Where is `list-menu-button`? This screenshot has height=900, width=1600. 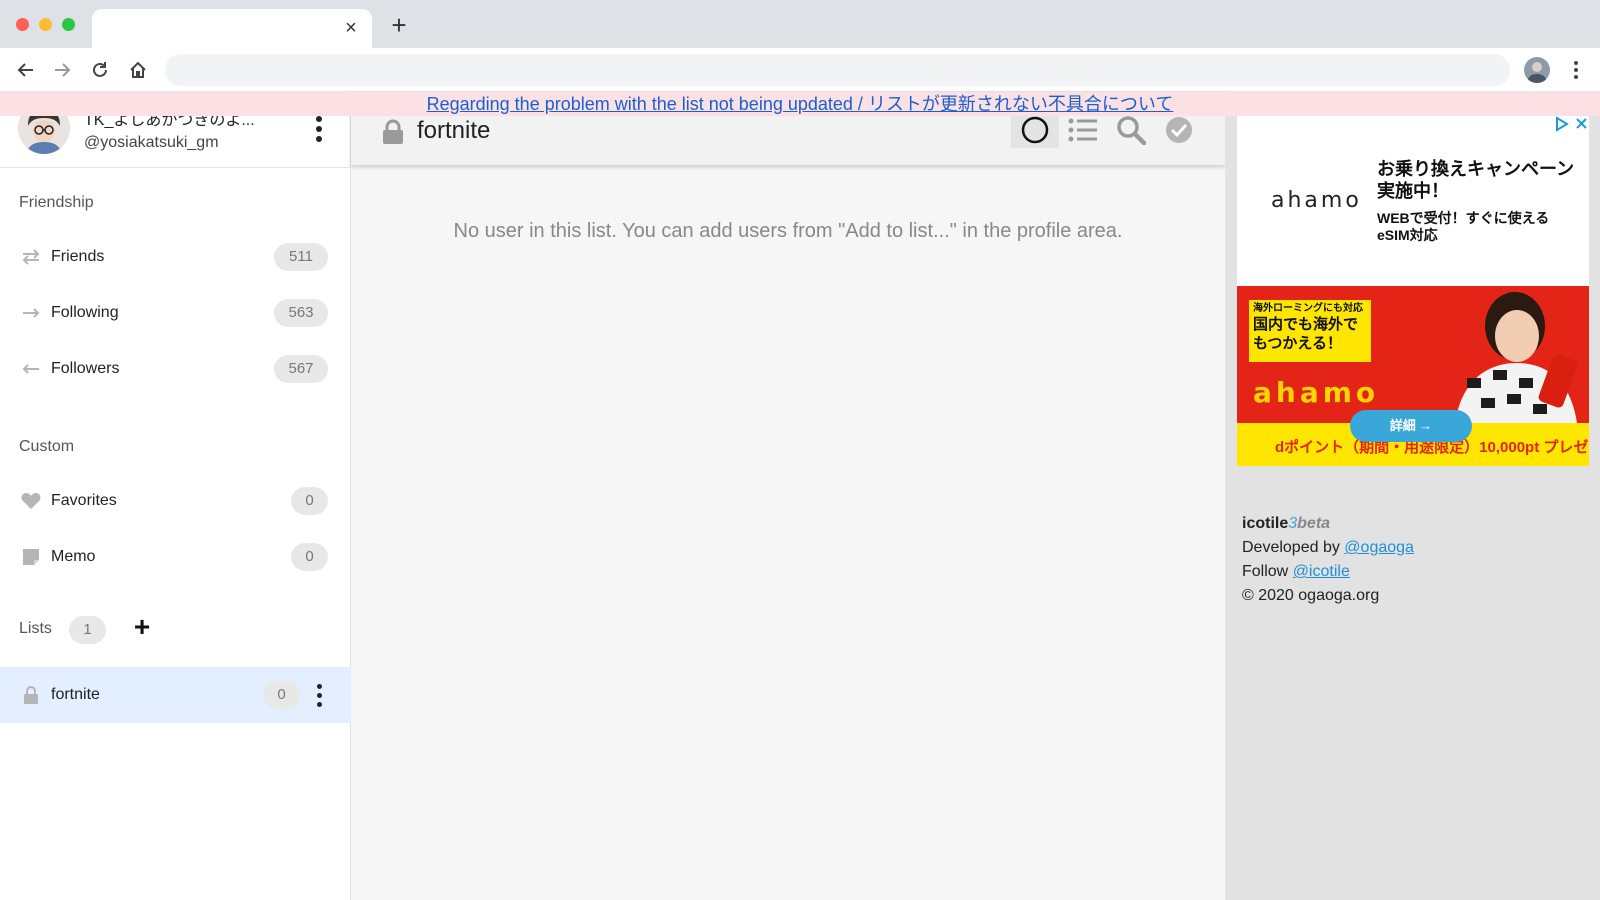 list-menu-button is located at coordinates (319, 695).